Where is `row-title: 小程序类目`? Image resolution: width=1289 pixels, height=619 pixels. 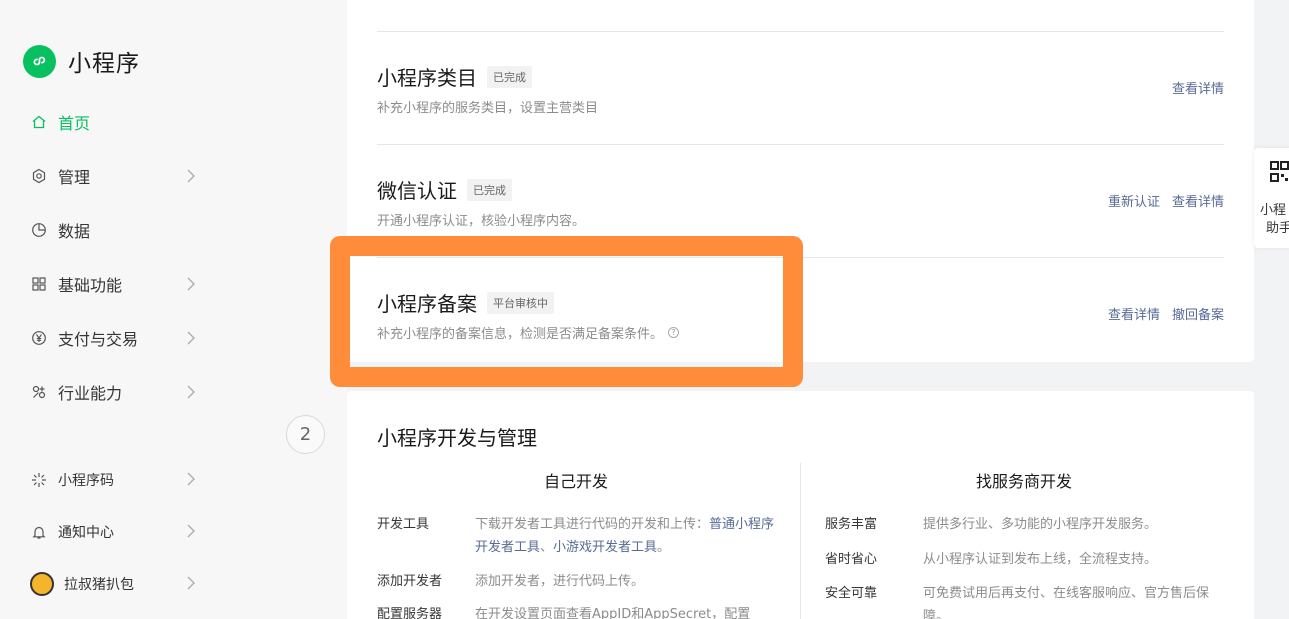
row-title: 小程序类目 is located at coordinates (427, 78).